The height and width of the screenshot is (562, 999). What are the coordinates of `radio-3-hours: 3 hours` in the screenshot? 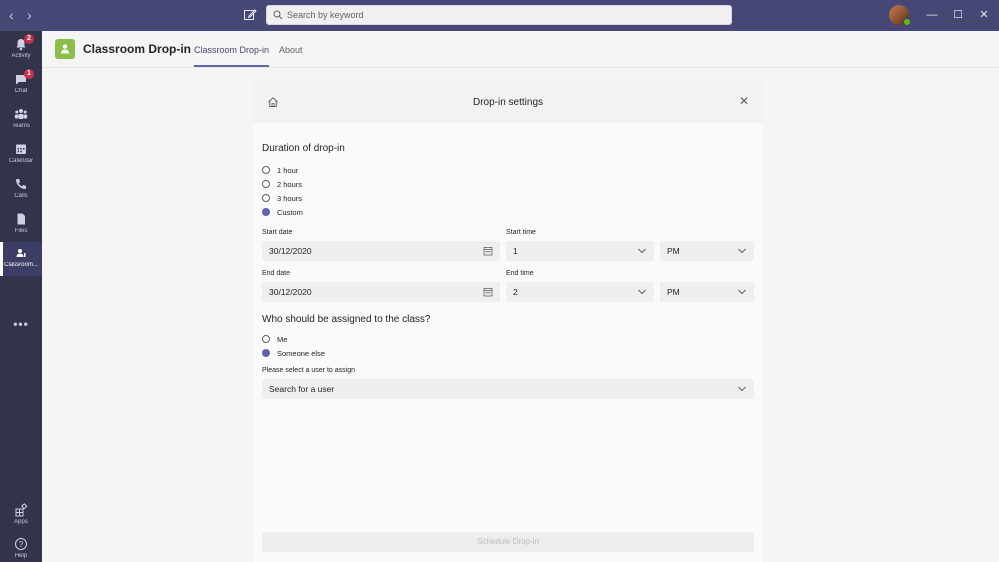 It's located at (282, 198).